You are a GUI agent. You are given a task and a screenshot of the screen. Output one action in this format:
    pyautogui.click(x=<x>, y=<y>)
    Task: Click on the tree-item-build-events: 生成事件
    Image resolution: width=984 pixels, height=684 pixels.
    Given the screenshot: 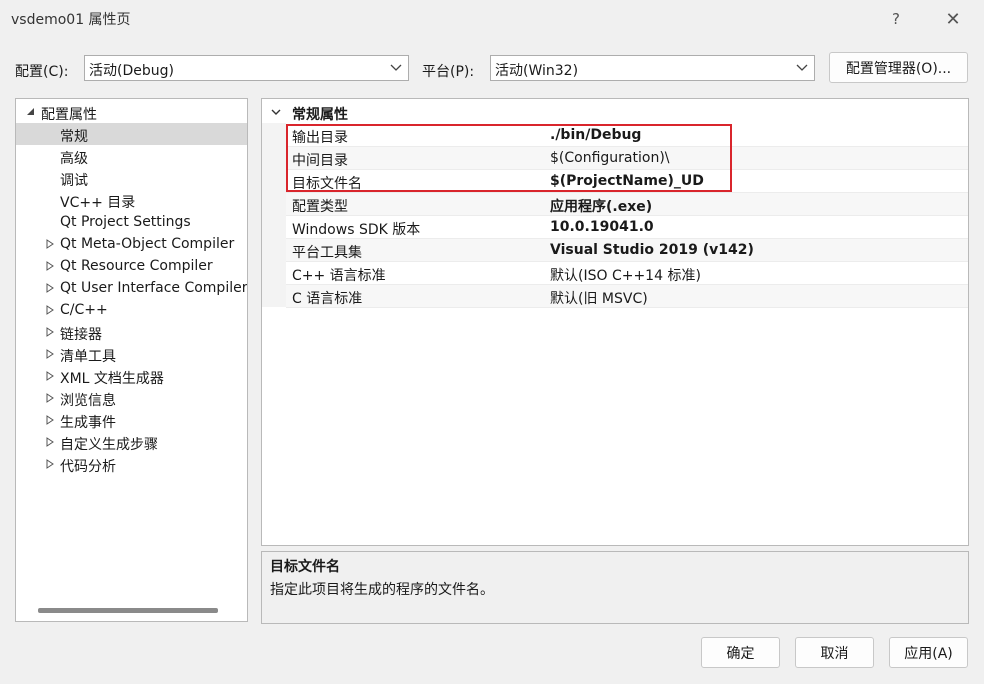 What is the action you would take?
    pyautogui.click(x=131, y=420)
    